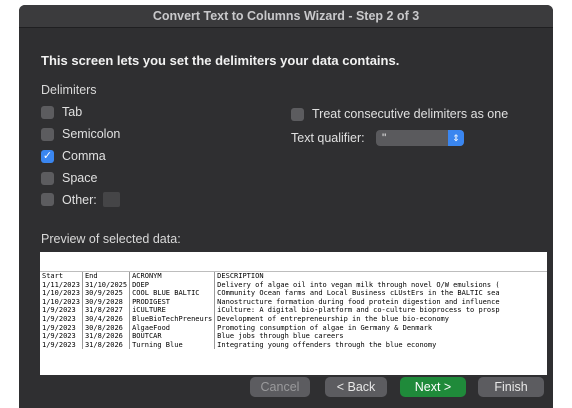 This screenshot has width=572, height=408. I want to click on checkmark-icon: ✓, so click(47, 156).